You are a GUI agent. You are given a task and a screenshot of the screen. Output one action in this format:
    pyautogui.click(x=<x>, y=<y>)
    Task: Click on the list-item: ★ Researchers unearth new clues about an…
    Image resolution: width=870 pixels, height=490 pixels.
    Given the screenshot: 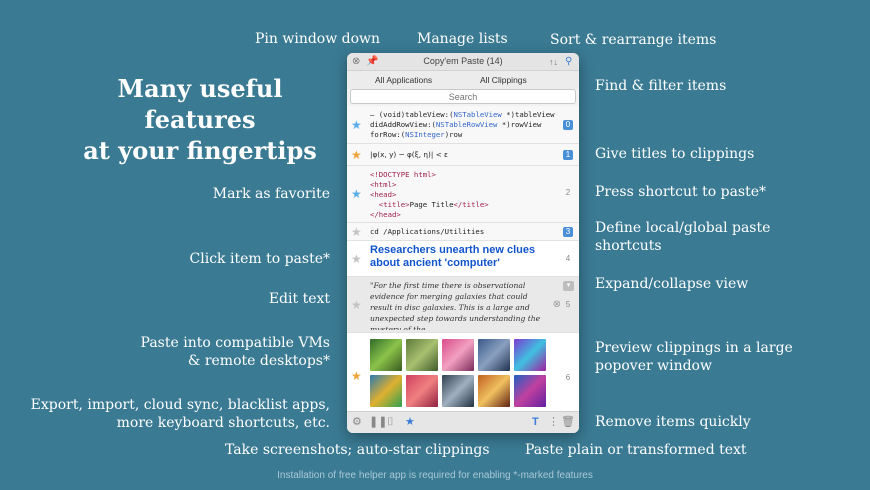 What is the action you would take?
    pyautogui.click(x=463, y=259)
    